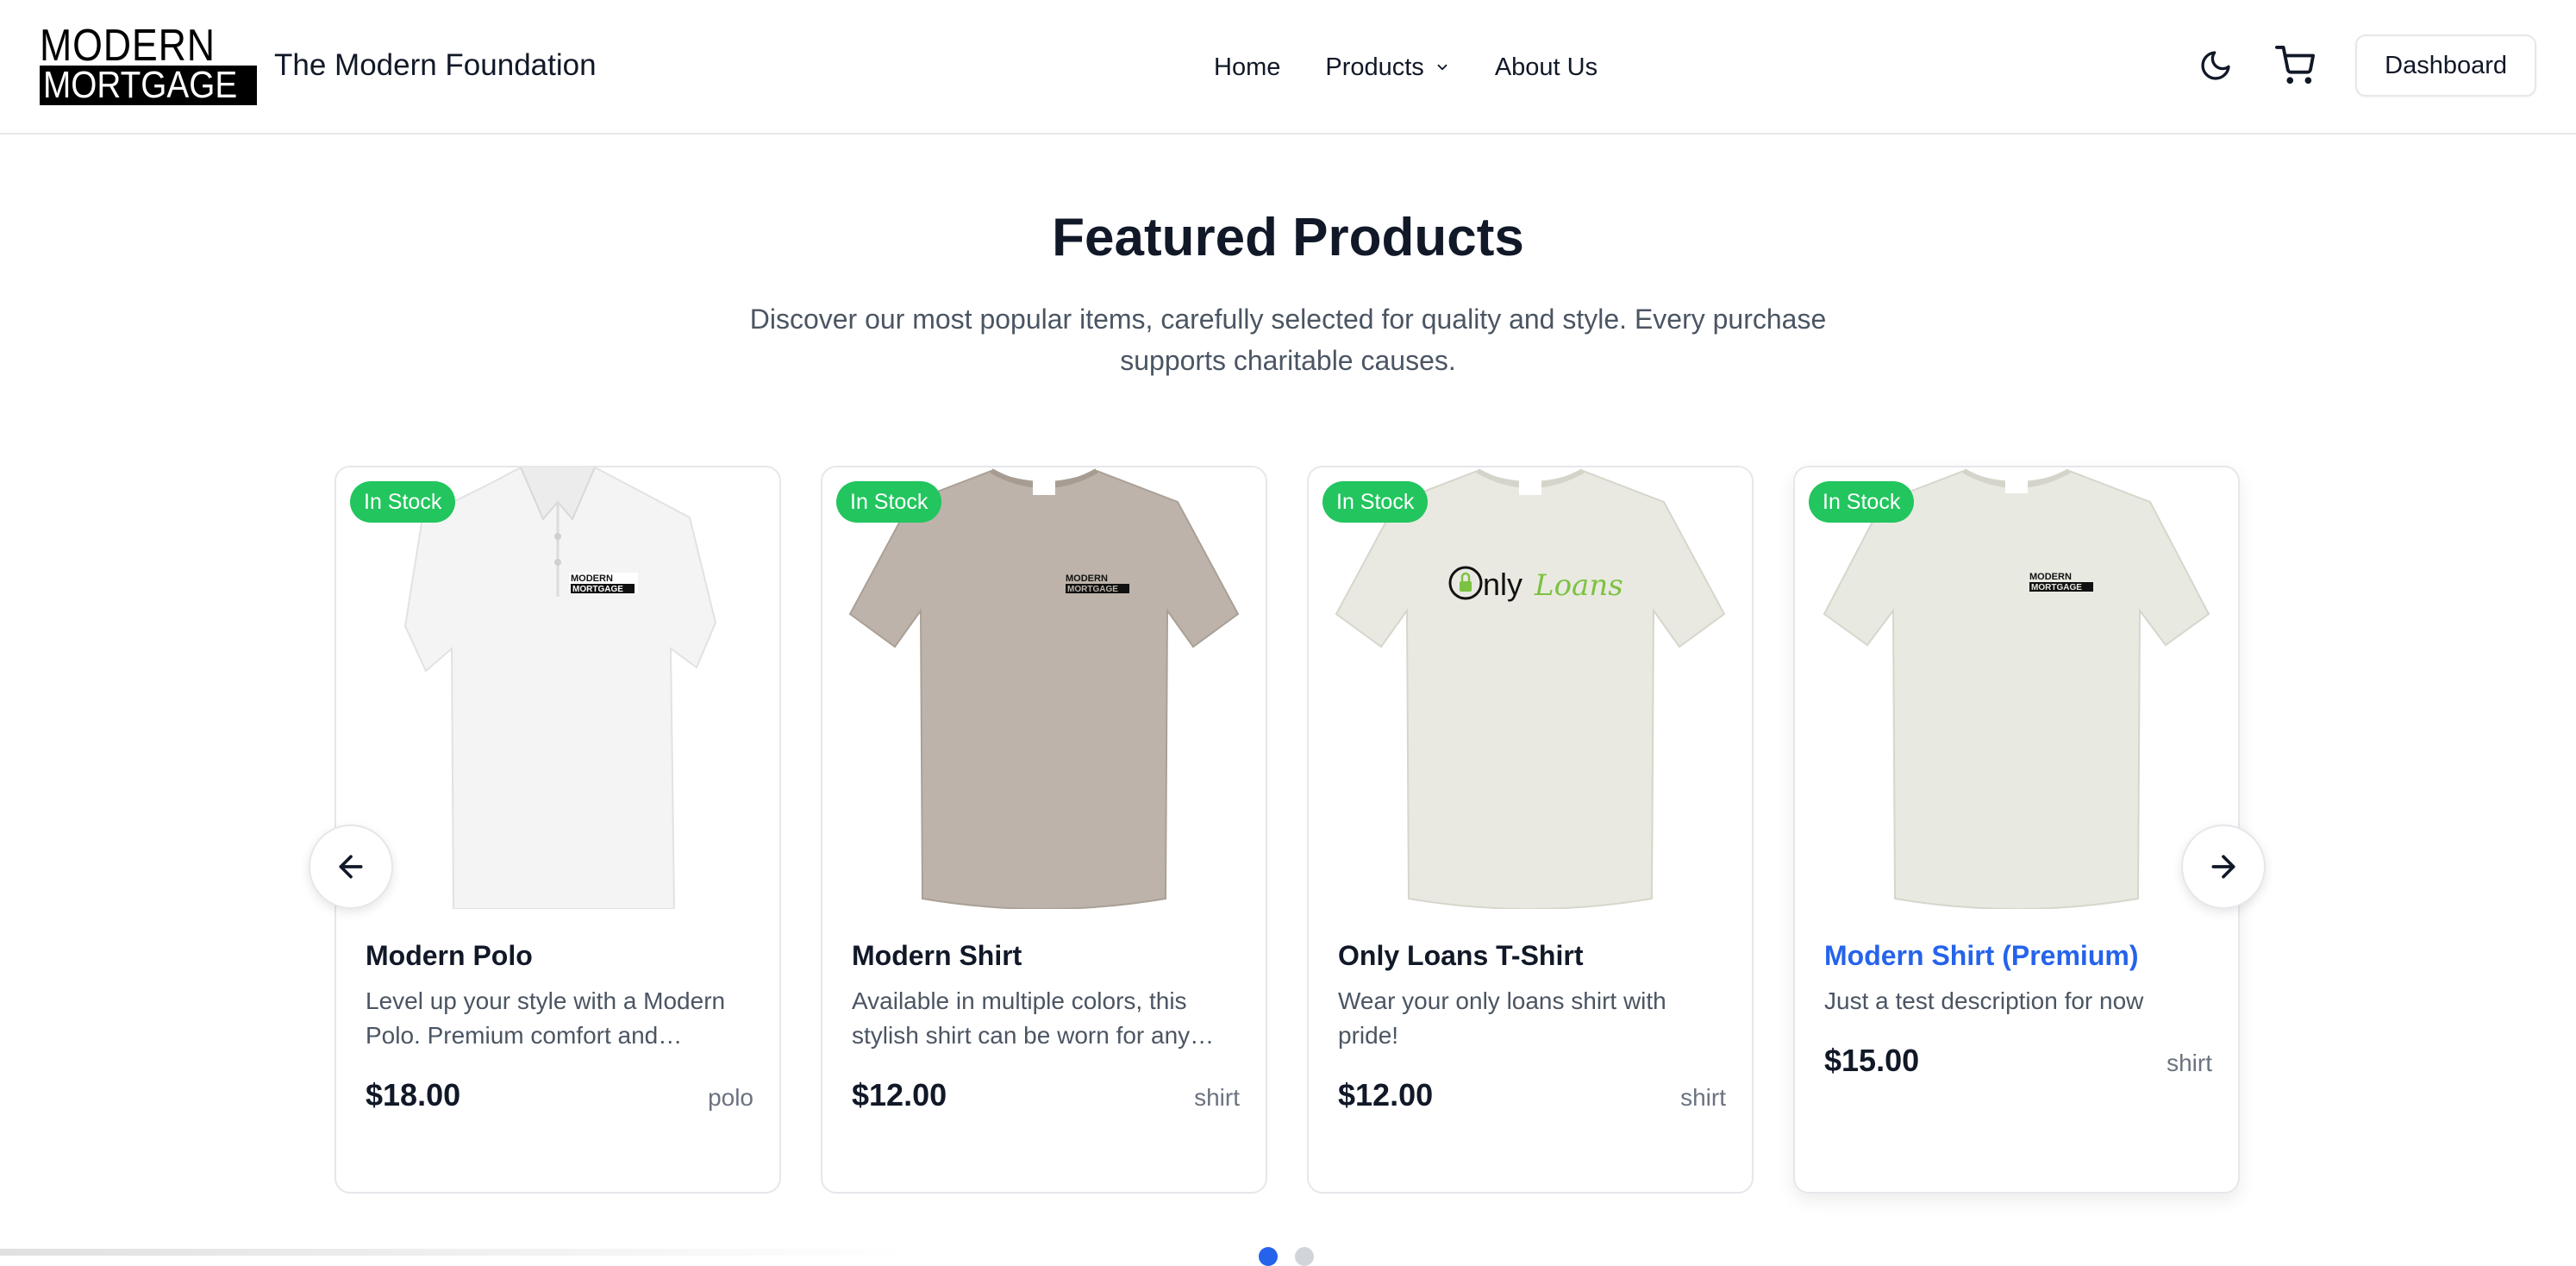 This screenshot has width=2576, height=1266. What do you see at coordinates (730, 1097) in the screenshot?
I see `product-category: polo` at bounding box center [730, 1097].